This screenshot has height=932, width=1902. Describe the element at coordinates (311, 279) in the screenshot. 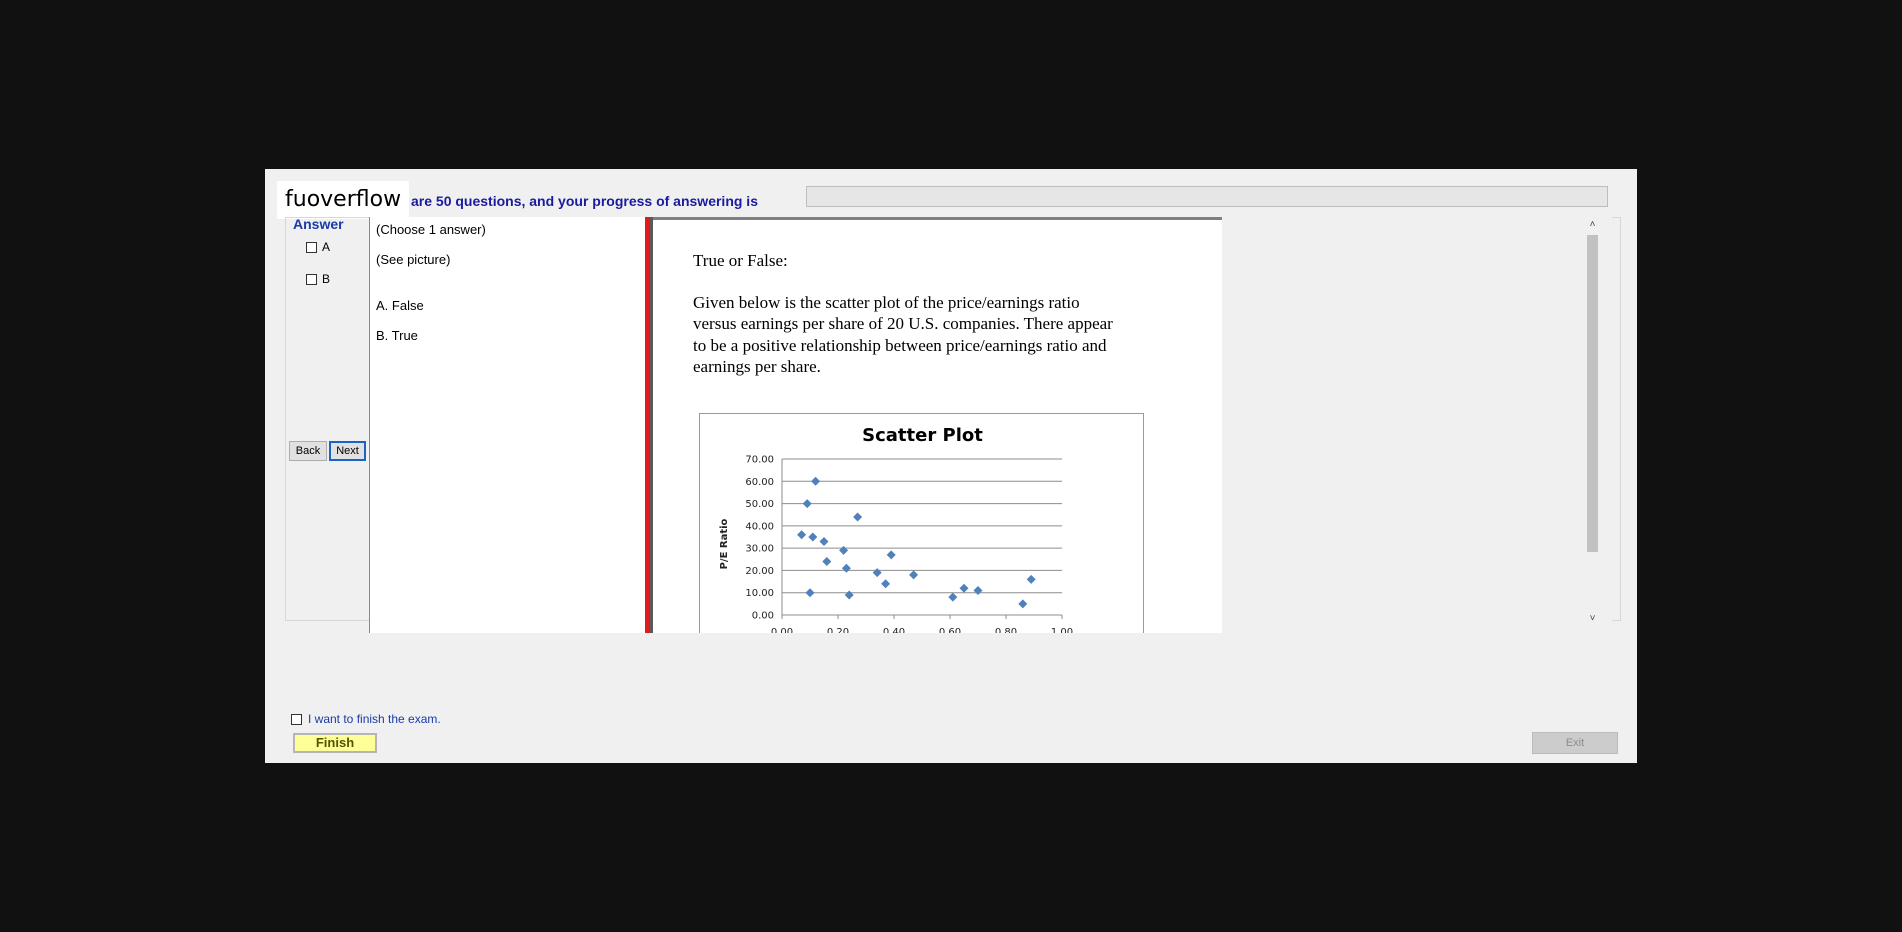

I see `answer-b-checkbox` at that location.